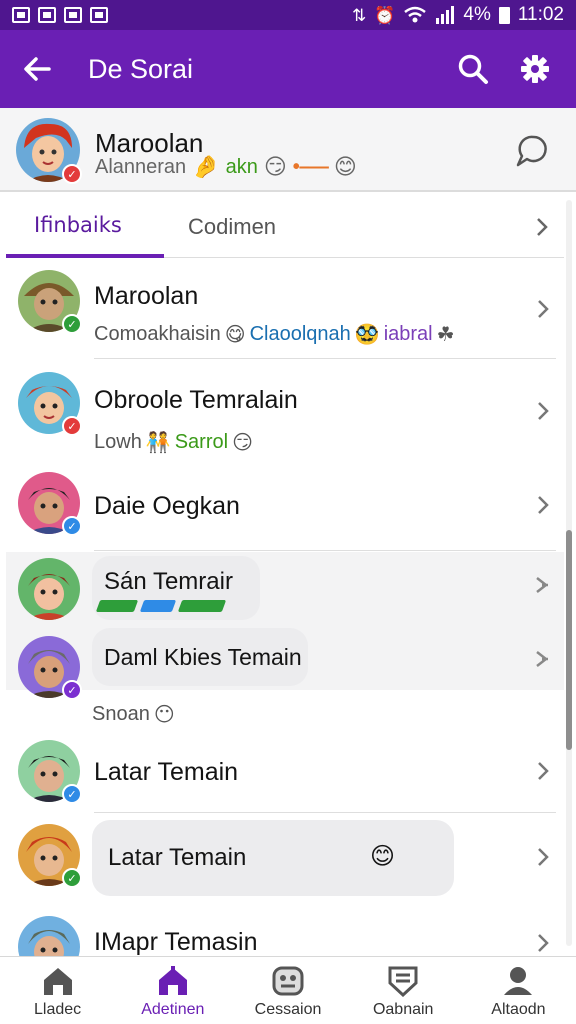 This screenshot has width=576, height=1024. I want to click on nav-friends: Adetinen, so click(172, 990).